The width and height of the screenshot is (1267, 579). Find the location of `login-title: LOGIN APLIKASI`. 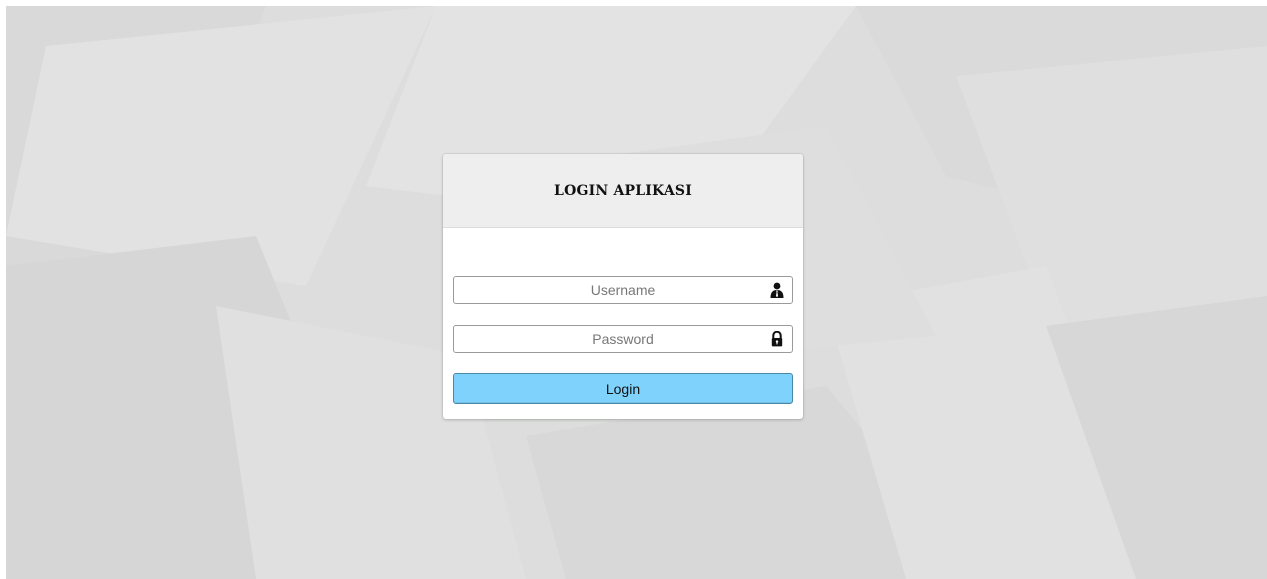

login-title: LOGIN APLIKASI is located at coordinates (623, 190).